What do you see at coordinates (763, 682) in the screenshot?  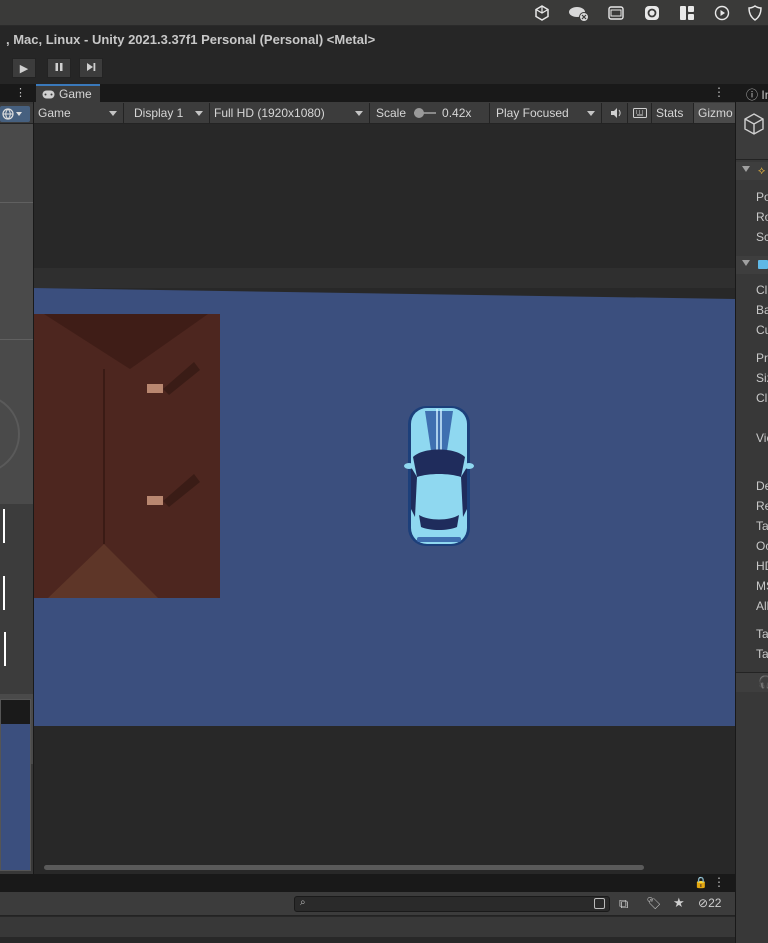 I see `headphones-icon: 🎧` at bounding box center [763, 682].